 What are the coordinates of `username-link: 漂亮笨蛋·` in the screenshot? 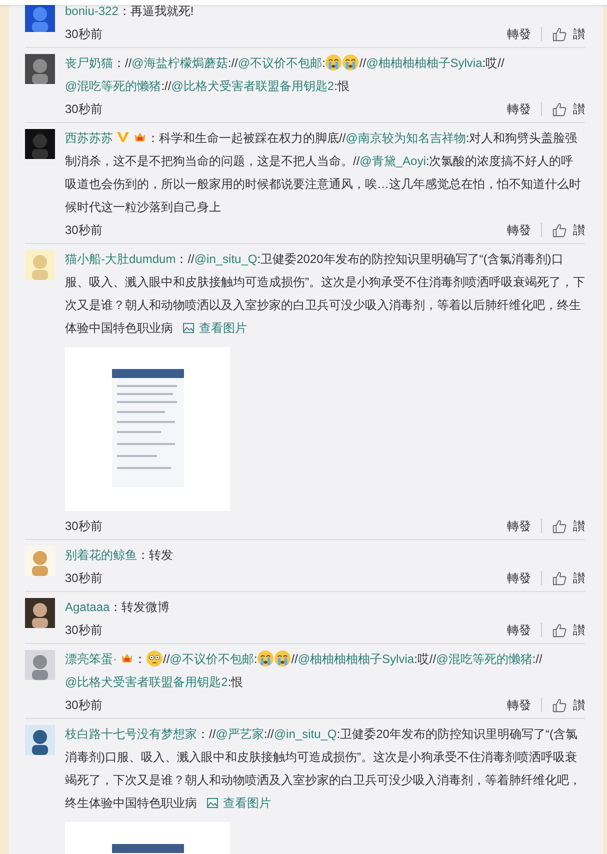 It's located at (91, 659).